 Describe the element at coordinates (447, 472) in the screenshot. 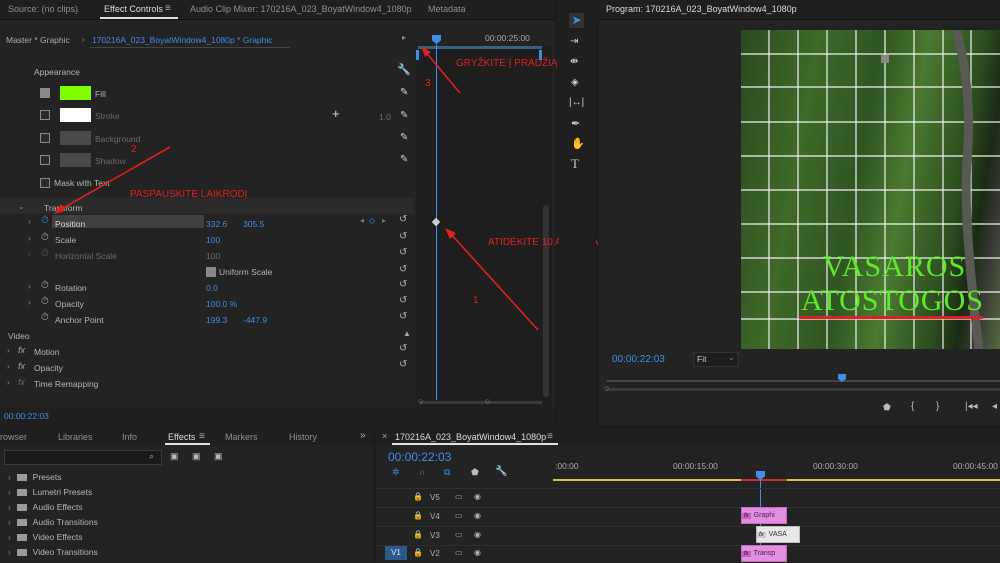

I see `linked-selection-icon: ⧉` at that location.